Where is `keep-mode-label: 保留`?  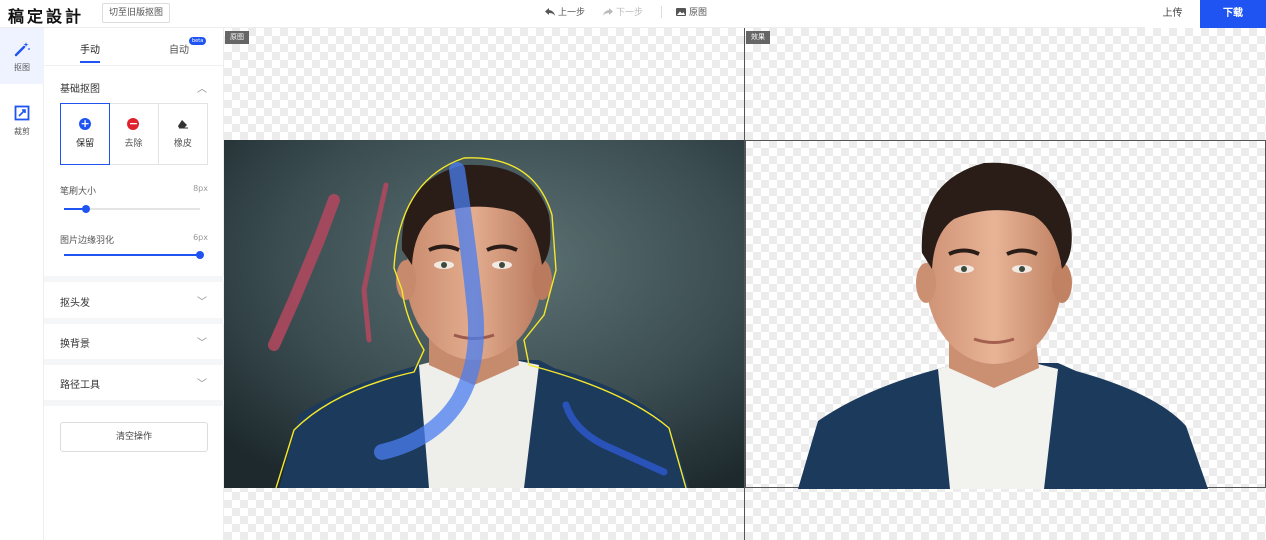 keep-mode-label: 保留 is located at coordinates (85, 144).